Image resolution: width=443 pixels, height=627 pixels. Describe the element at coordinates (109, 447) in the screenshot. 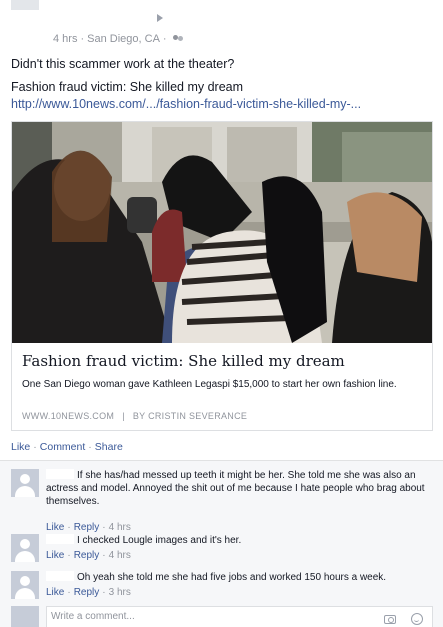

I see `share-button: Share` at that location.